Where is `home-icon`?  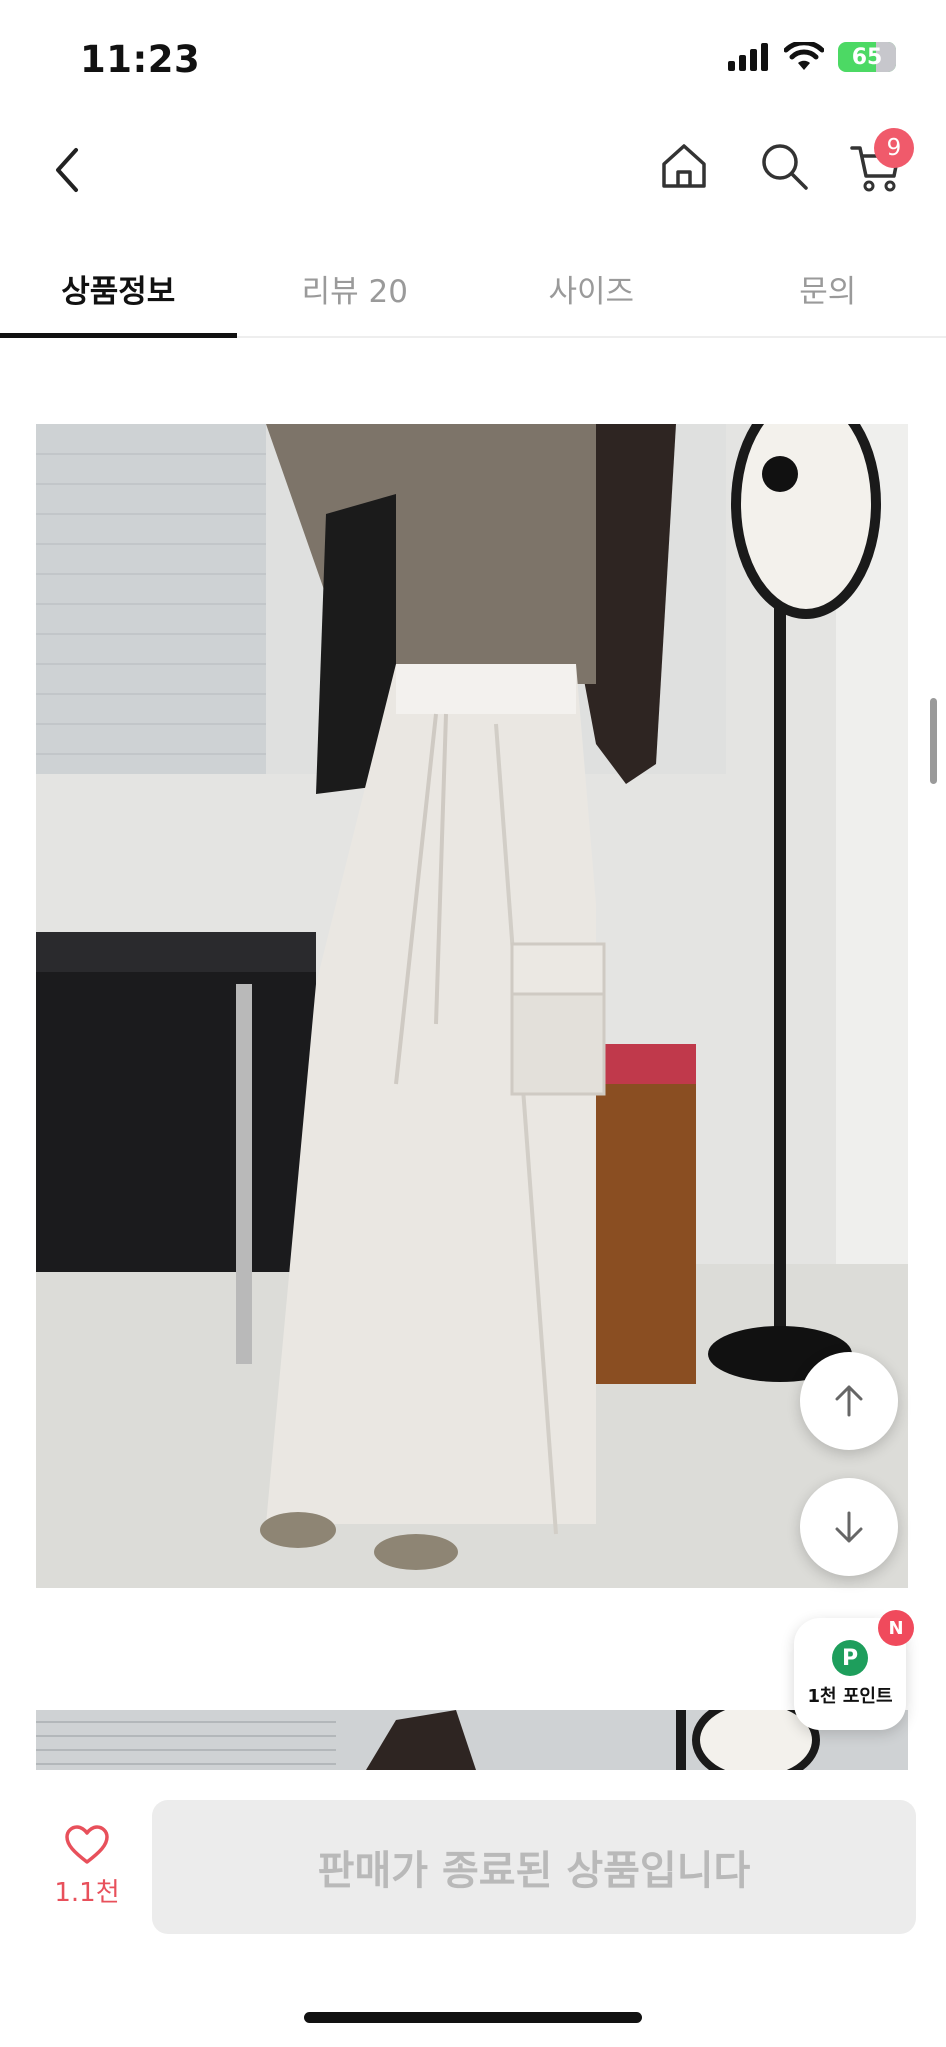
home-icon is located at coordinates (684, 166).